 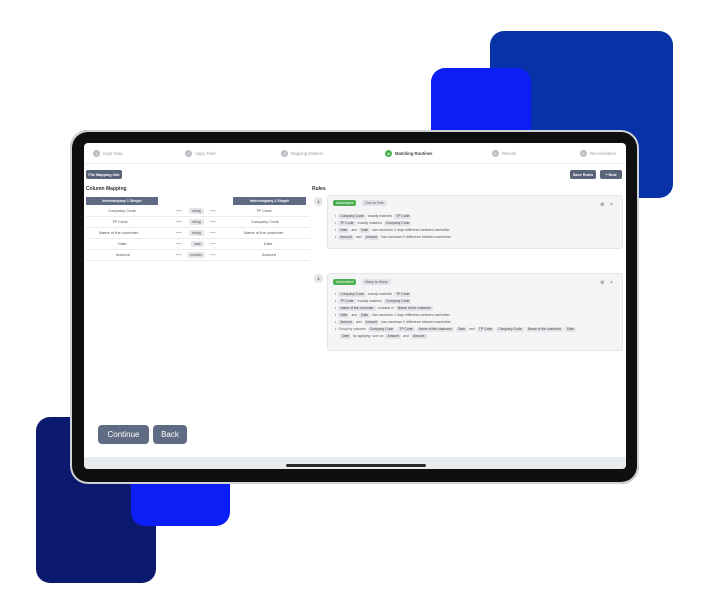 I want to click on rule-condition: • TP Code exactly matches Company Code, so click(x=373, y=223).